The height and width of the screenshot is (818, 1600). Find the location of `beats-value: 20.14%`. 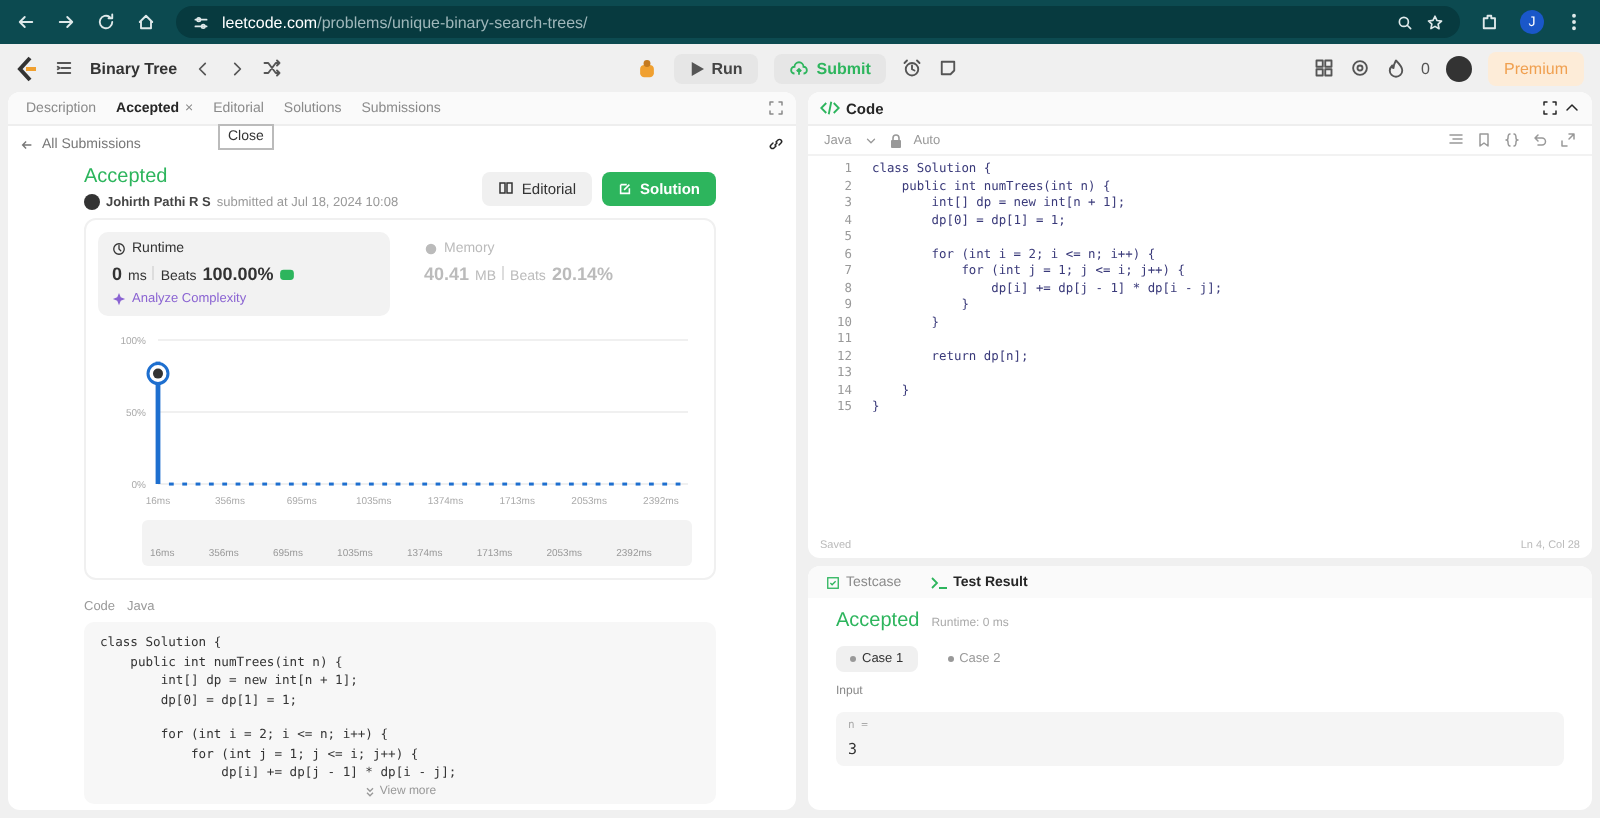

beats-value: 20.14% is located at coordinates (582, 274).